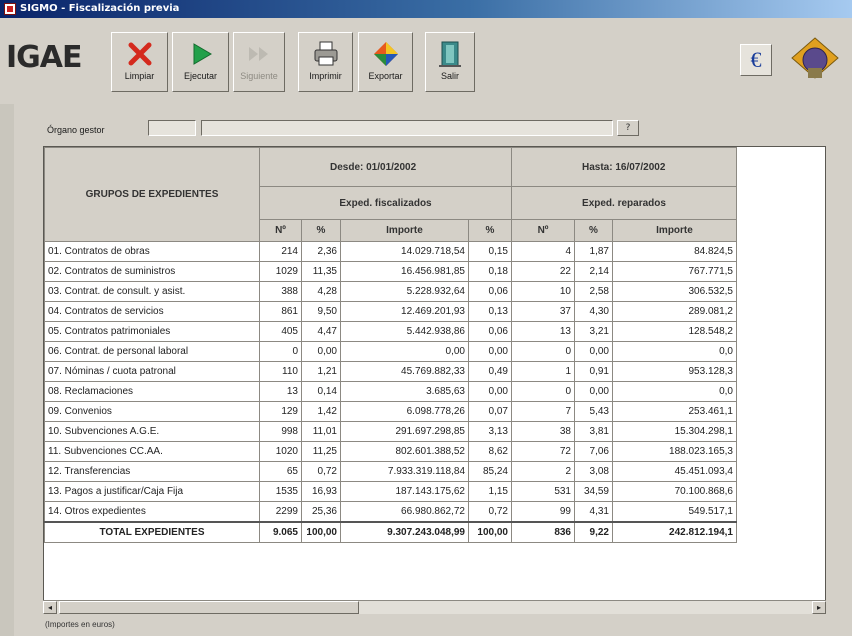  Describe the element at coordinates (593, 271) in the screenshot. I see `cell-value: 2,14` at that location.